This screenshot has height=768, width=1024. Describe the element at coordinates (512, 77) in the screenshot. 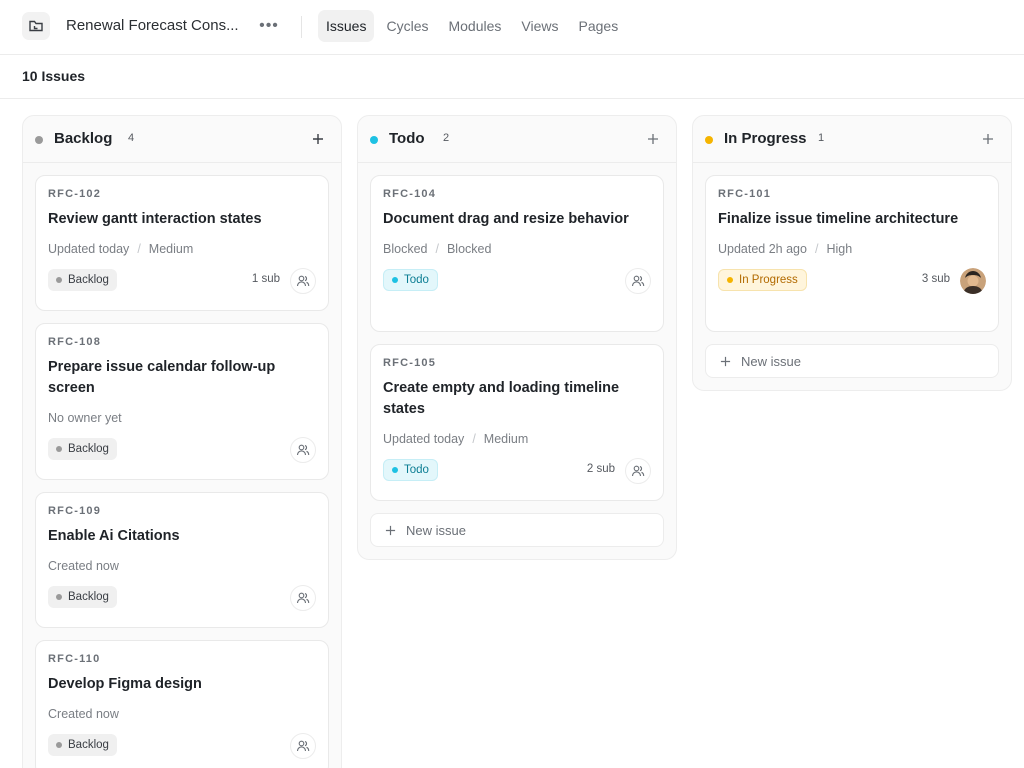

I see `sub-header: 10 Issues` at that location.